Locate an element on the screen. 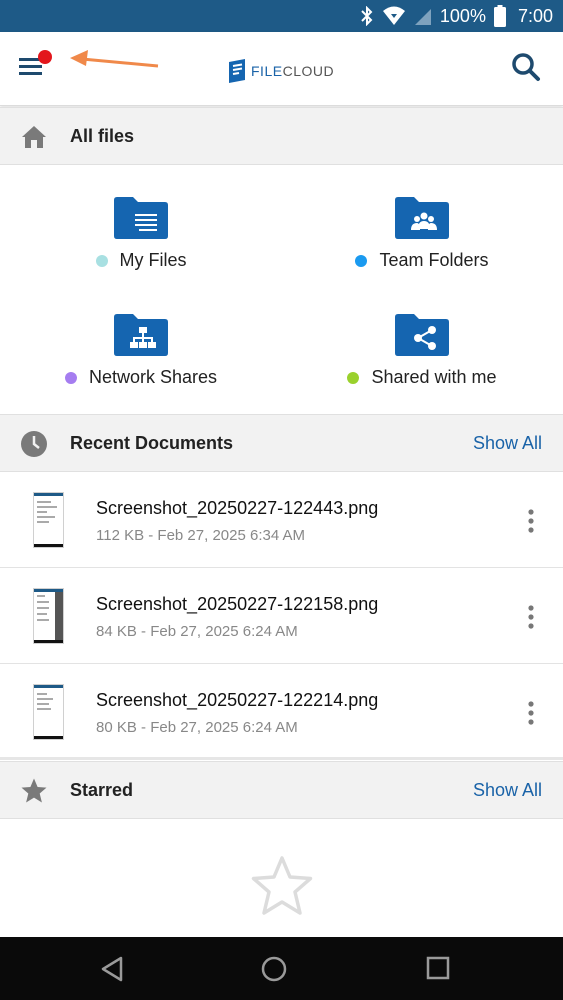 Image resolution: width=563 pixels, height=1000 pixels. search-icon is located at coordinates (527, 68).